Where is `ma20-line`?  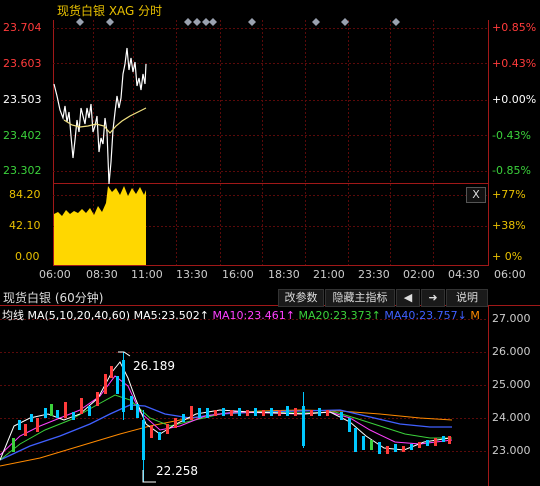
ma20-line is located at coordinates (226, 427).